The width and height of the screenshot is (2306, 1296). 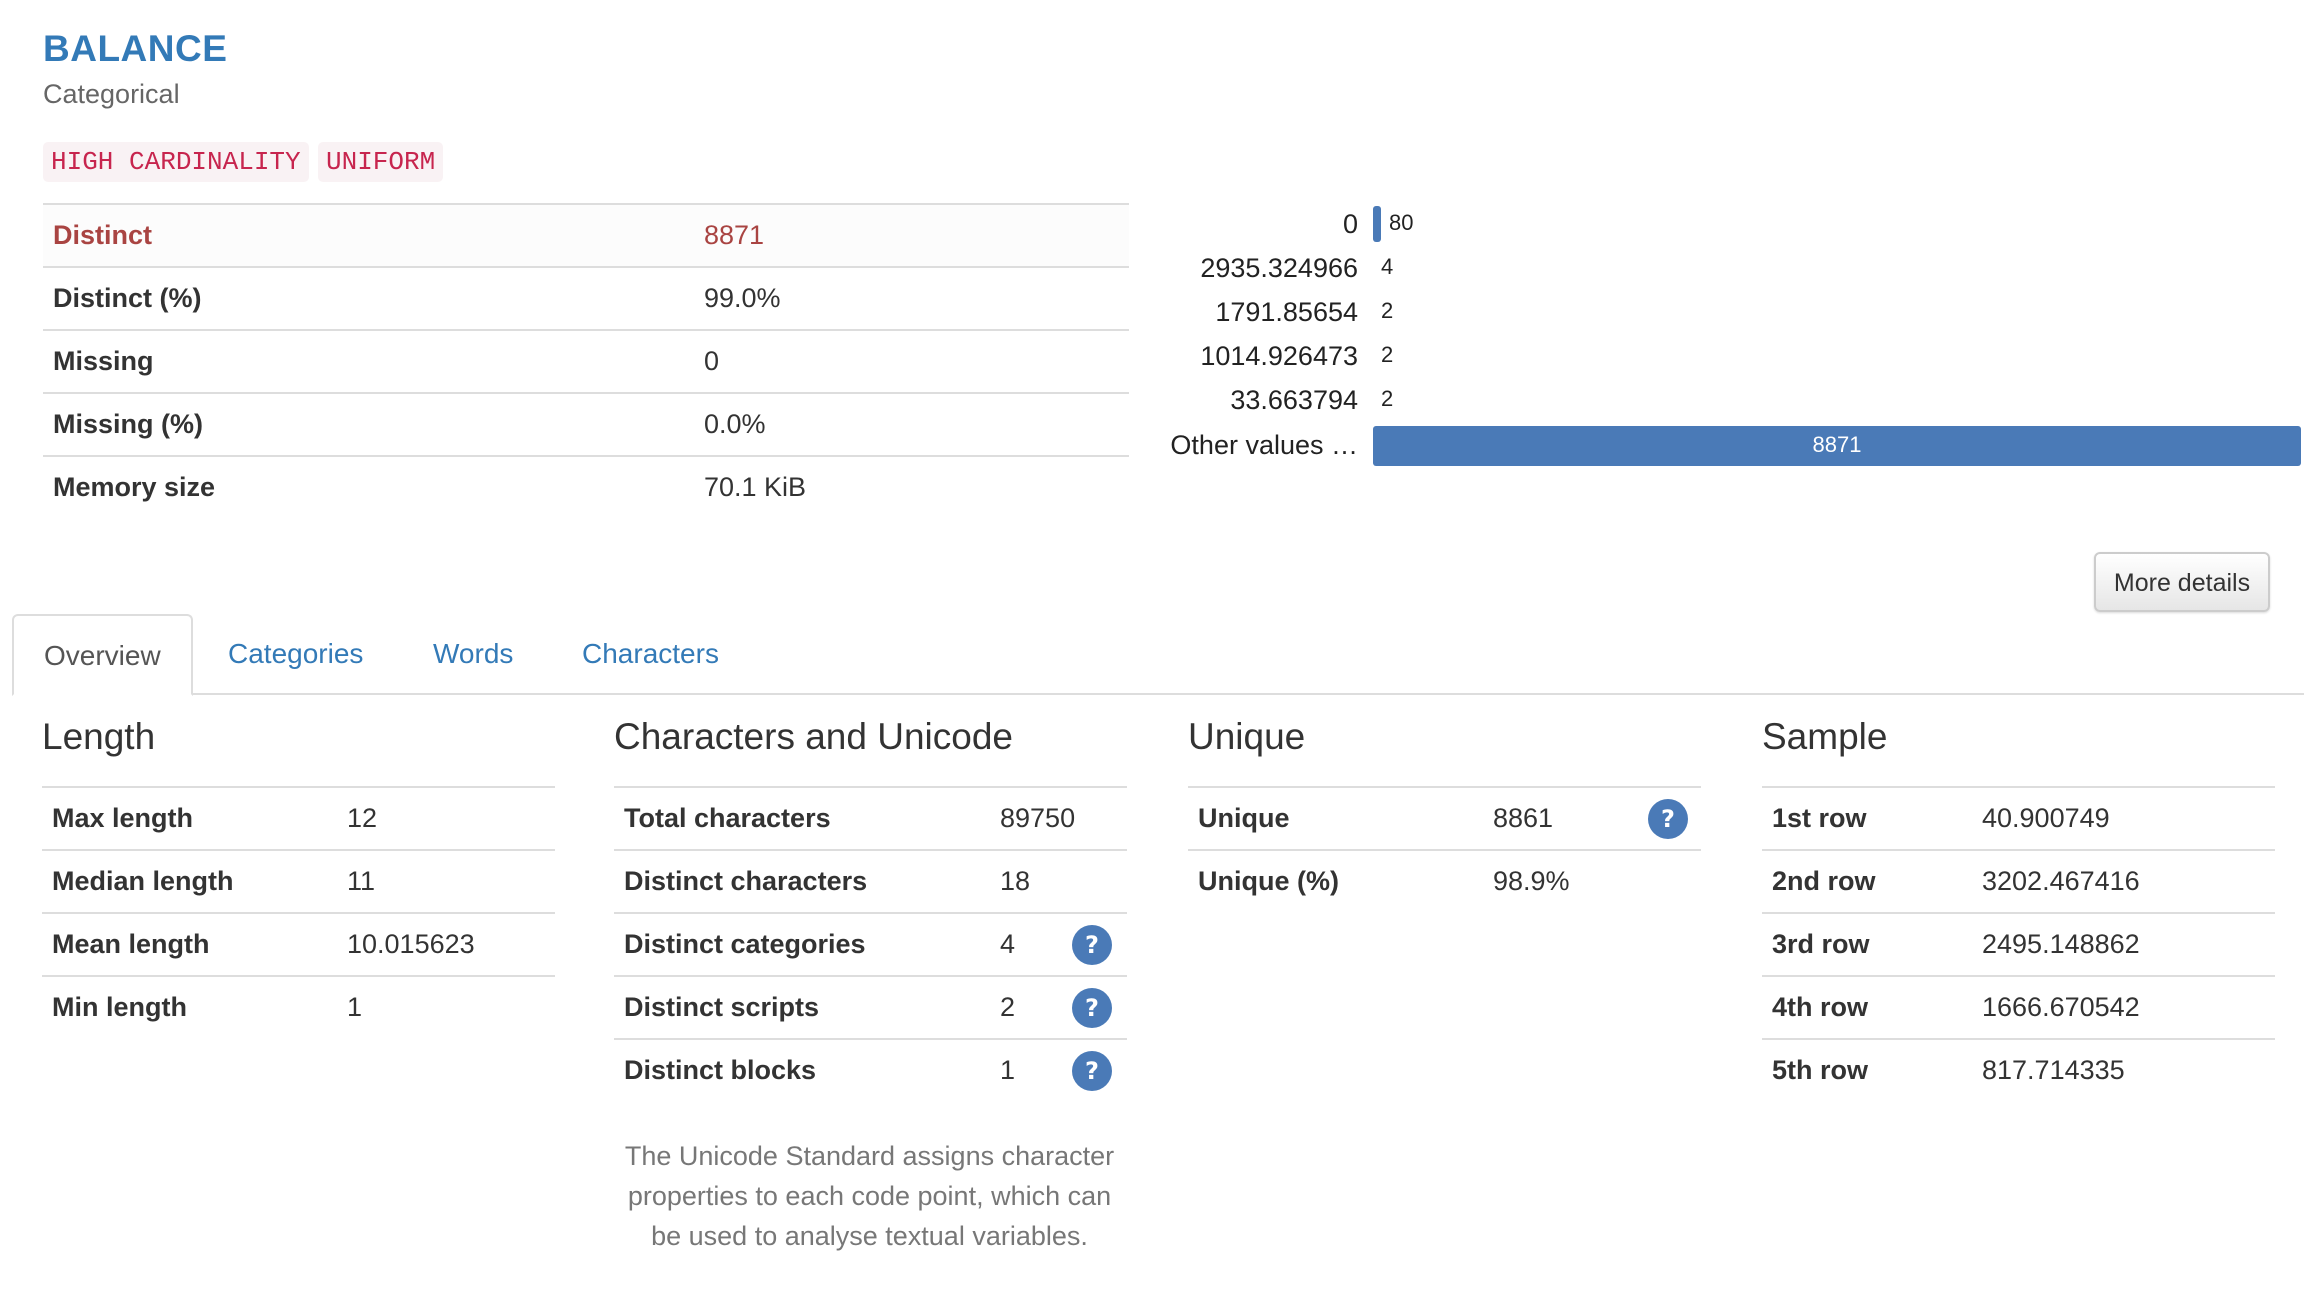 I want to click on unicode-row: Distinct characters 18, so click(x=870, y=881).